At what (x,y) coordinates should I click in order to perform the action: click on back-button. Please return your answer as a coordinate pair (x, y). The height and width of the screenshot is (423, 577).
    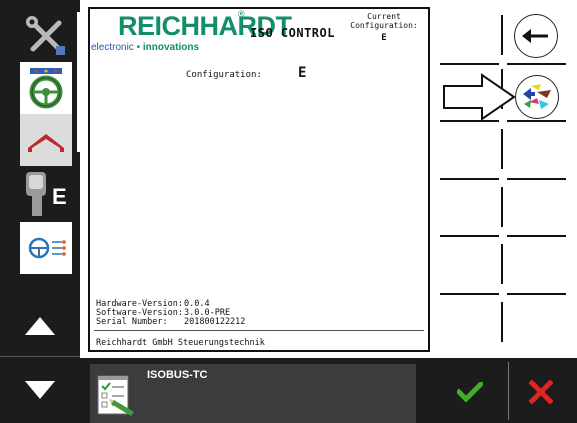
    Looking at the image, I should click on (536, 36).